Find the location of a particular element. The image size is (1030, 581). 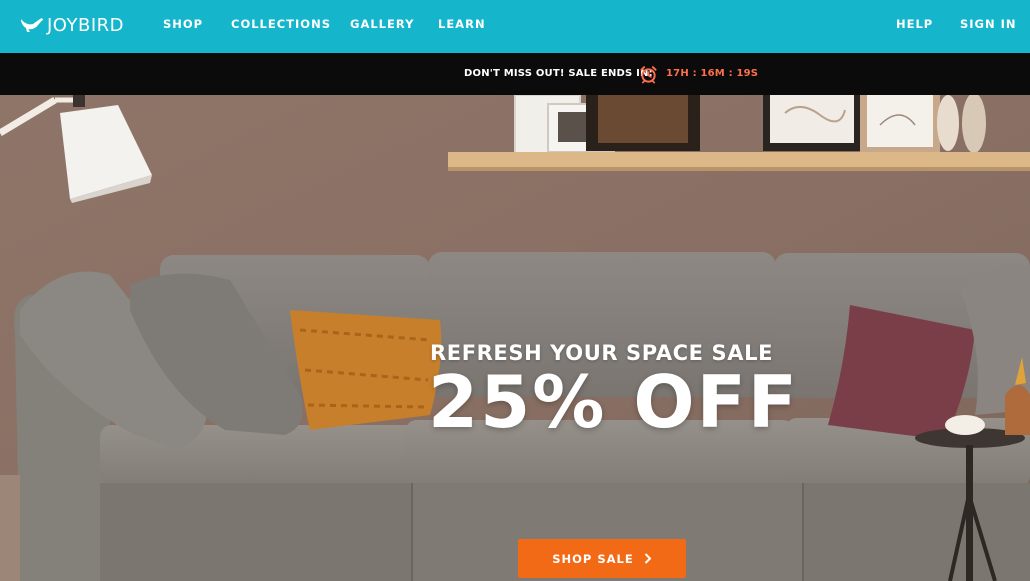

nav-gallery: GALLERY is located at coordinates (382, 24).